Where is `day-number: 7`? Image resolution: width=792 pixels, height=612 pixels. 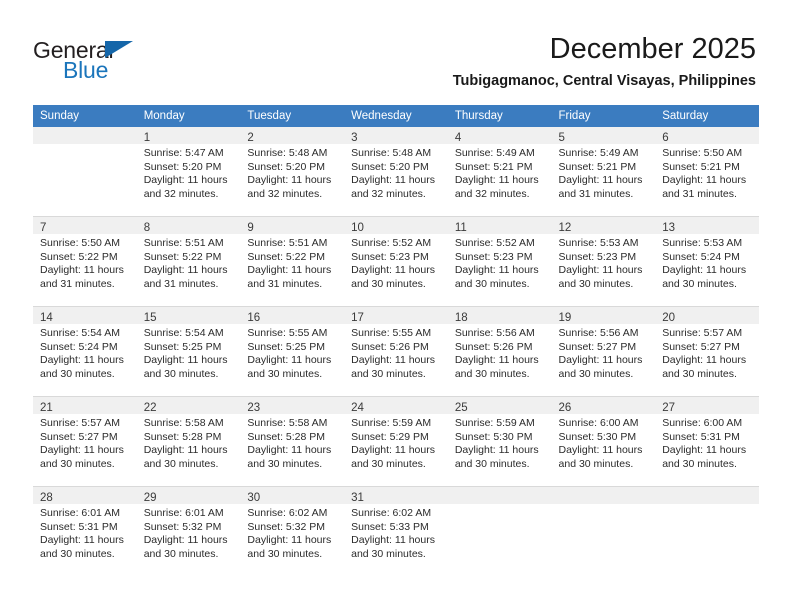
day-number: 7 is located at coordinates (43, 228).